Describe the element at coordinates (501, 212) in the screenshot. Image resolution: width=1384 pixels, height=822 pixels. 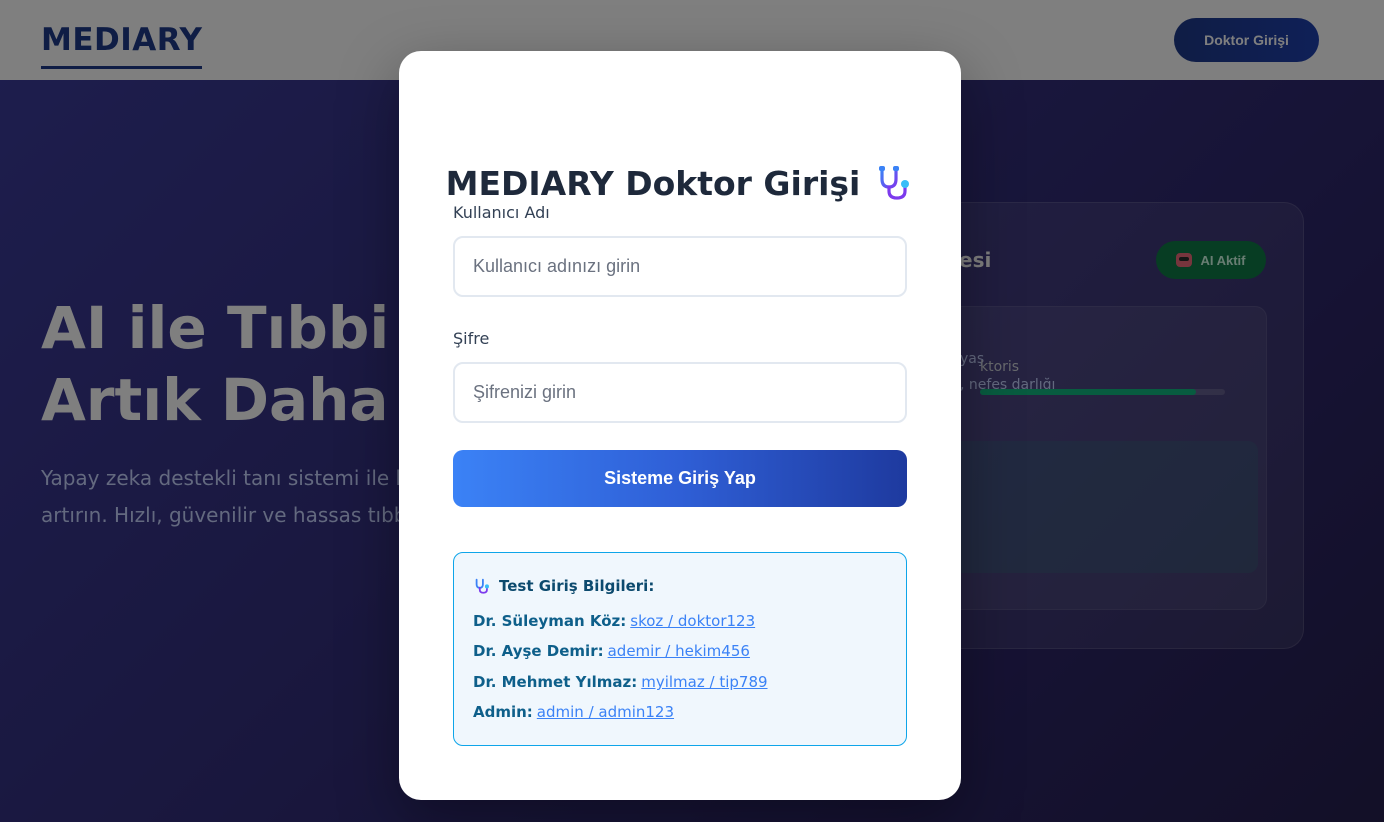
I see `username-label: Kullanıcı Adı` at that location.